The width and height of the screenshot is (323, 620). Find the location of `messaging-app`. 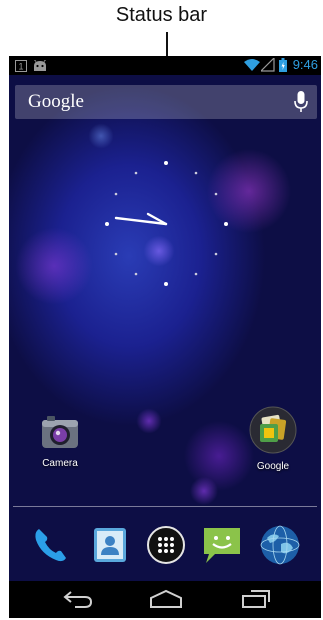

messaging-app is located at coordinates (222, 545).